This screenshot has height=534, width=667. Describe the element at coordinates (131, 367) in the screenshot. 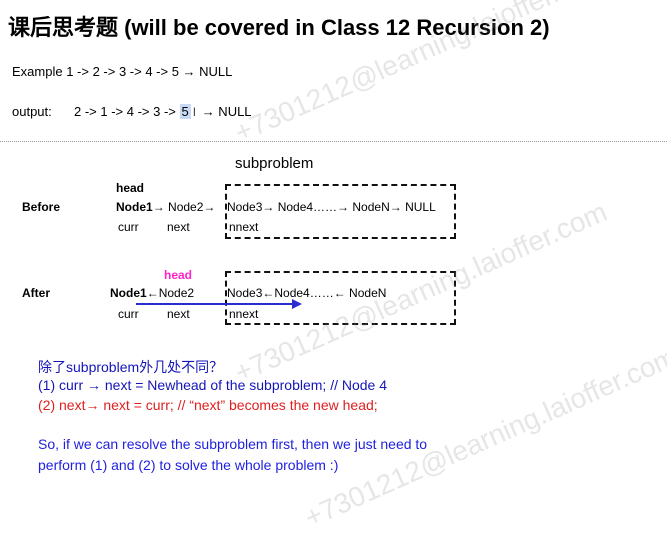

I see `note-question: 除了subproblem外几处不同？` at that location.